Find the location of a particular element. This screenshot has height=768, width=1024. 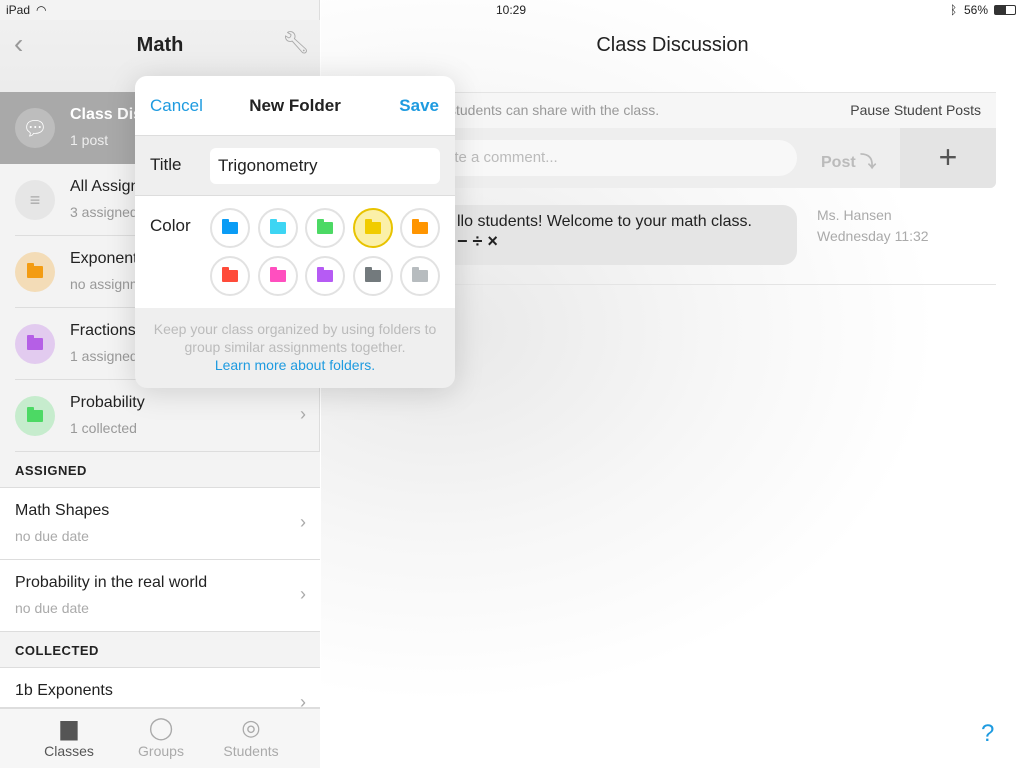

chat-bubbles-icon: 💬︎ is located at coordinates (35, 128).